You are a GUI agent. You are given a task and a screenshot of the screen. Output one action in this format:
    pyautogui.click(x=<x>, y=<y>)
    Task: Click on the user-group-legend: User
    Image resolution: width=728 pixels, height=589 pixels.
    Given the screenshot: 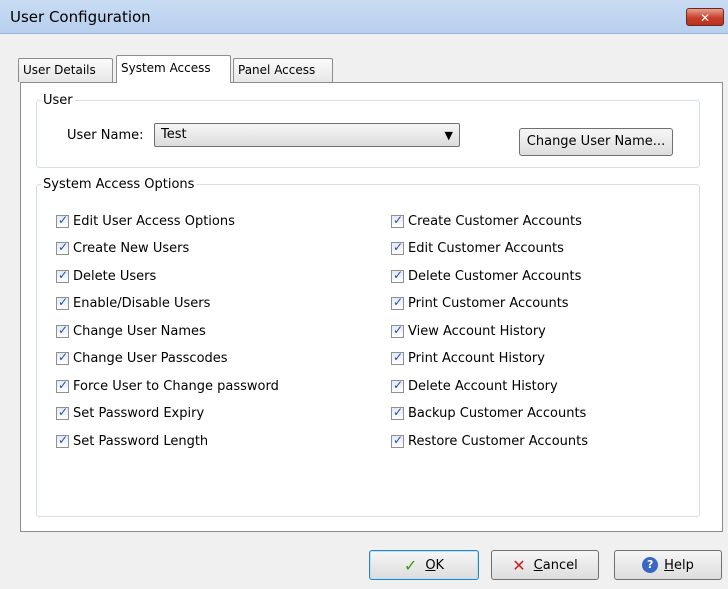 What is the action you would take?
    pyautogui.click(x=58, y=100)
    